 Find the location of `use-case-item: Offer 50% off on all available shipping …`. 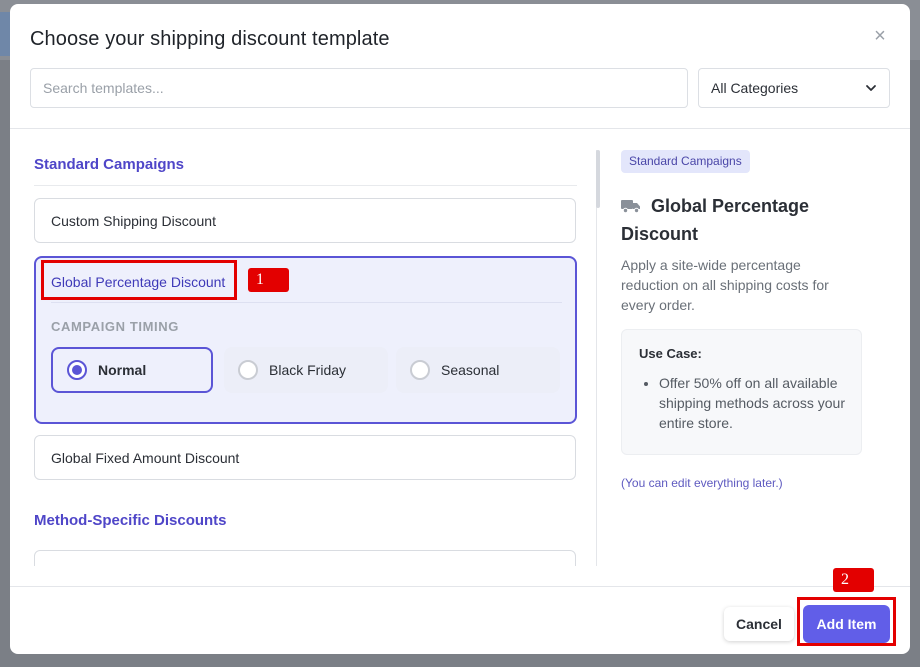

use-case-item: Offer 50% off on all available shipping … is located at coordinates (752, 403).